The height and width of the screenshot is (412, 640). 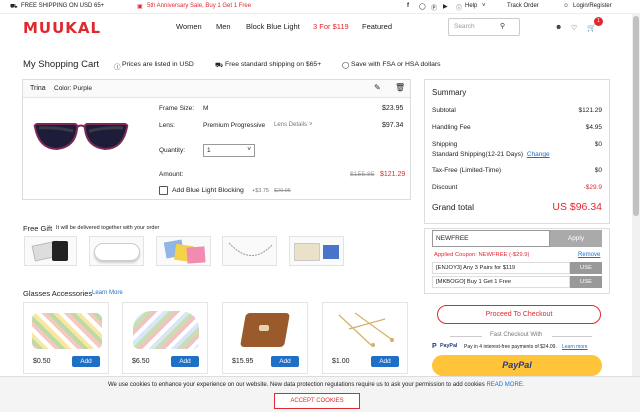 What do you see at coordinates (331, 252) in the screenshot?
I see `screwdriver-pack-image` at bounding box center [331, 252].